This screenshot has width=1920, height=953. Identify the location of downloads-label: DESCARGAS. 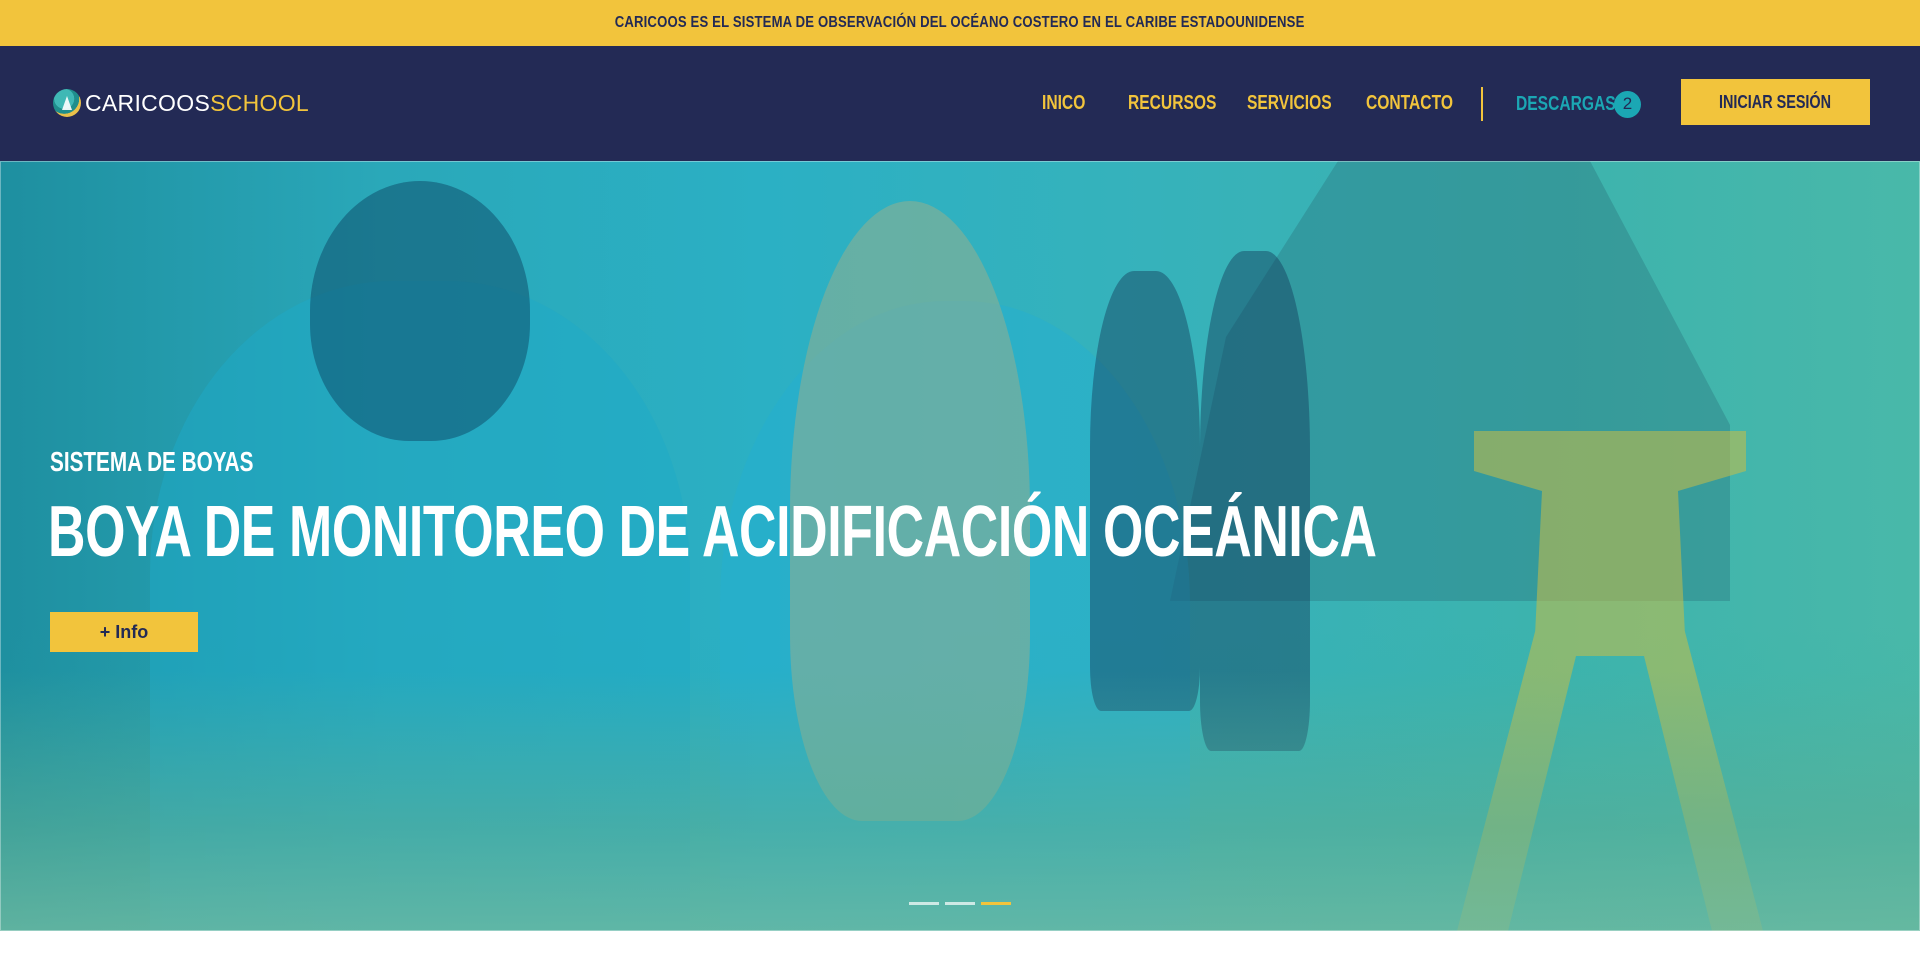
(1566, 103).